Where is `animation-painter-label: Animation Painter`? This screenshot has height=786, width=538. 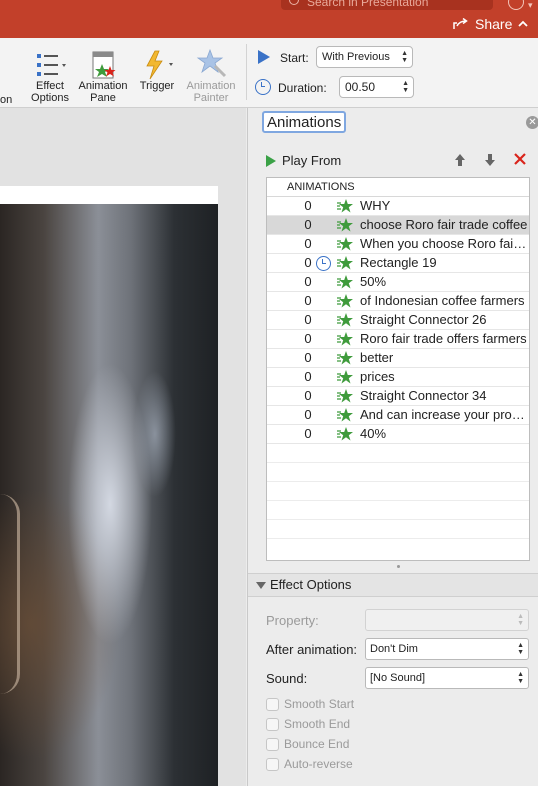
animation-painter-label: Animation Painter is located at coordinates (211, 92).